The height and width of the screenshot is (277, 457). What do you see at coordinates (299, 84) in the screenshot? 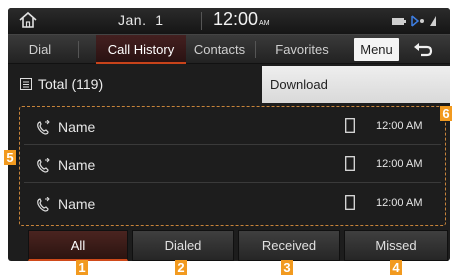
I see `download-menu-item: Download` at bounding box center [299, 84].